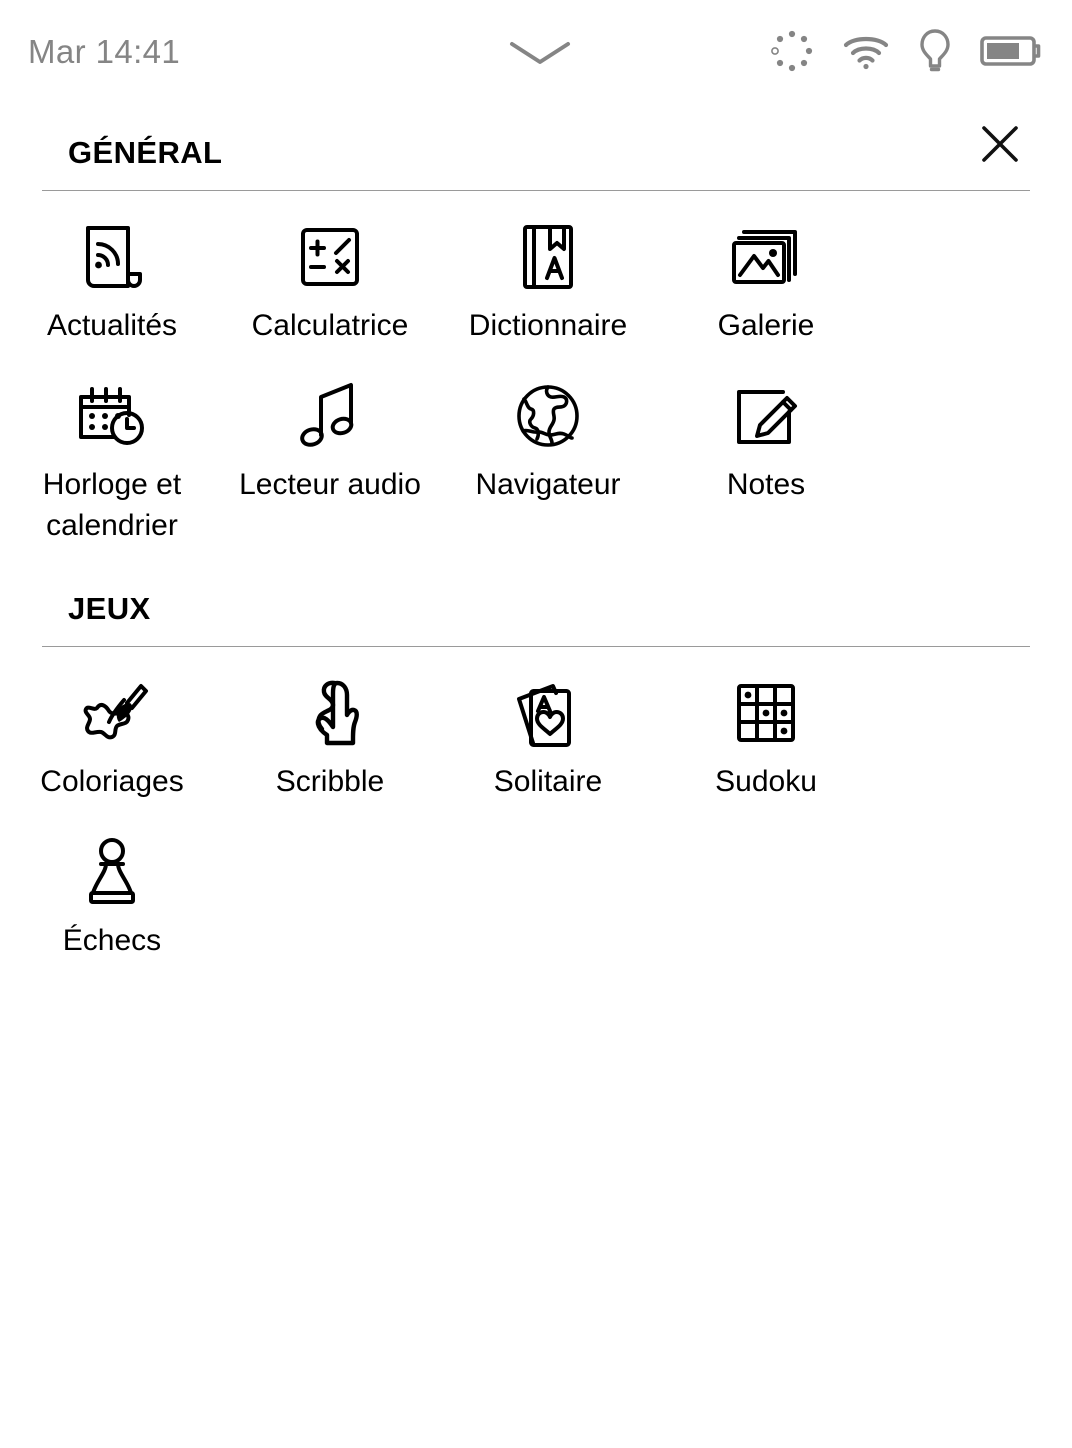 This screenshot has height=1448, width=1072. What do you see at coordinates (766, 416) in the screenshot?
I see `notes-pencil-icon` at bounding box center [766, 416].